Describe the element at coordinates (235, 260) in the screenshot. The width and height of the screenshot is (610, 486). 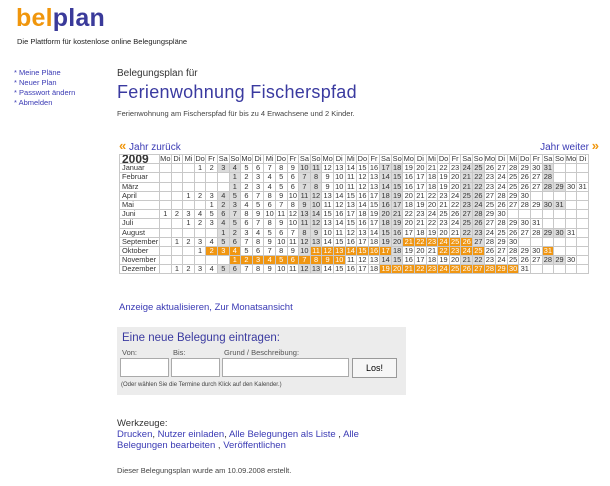
I see `booked-day-cell: 1` at that location.